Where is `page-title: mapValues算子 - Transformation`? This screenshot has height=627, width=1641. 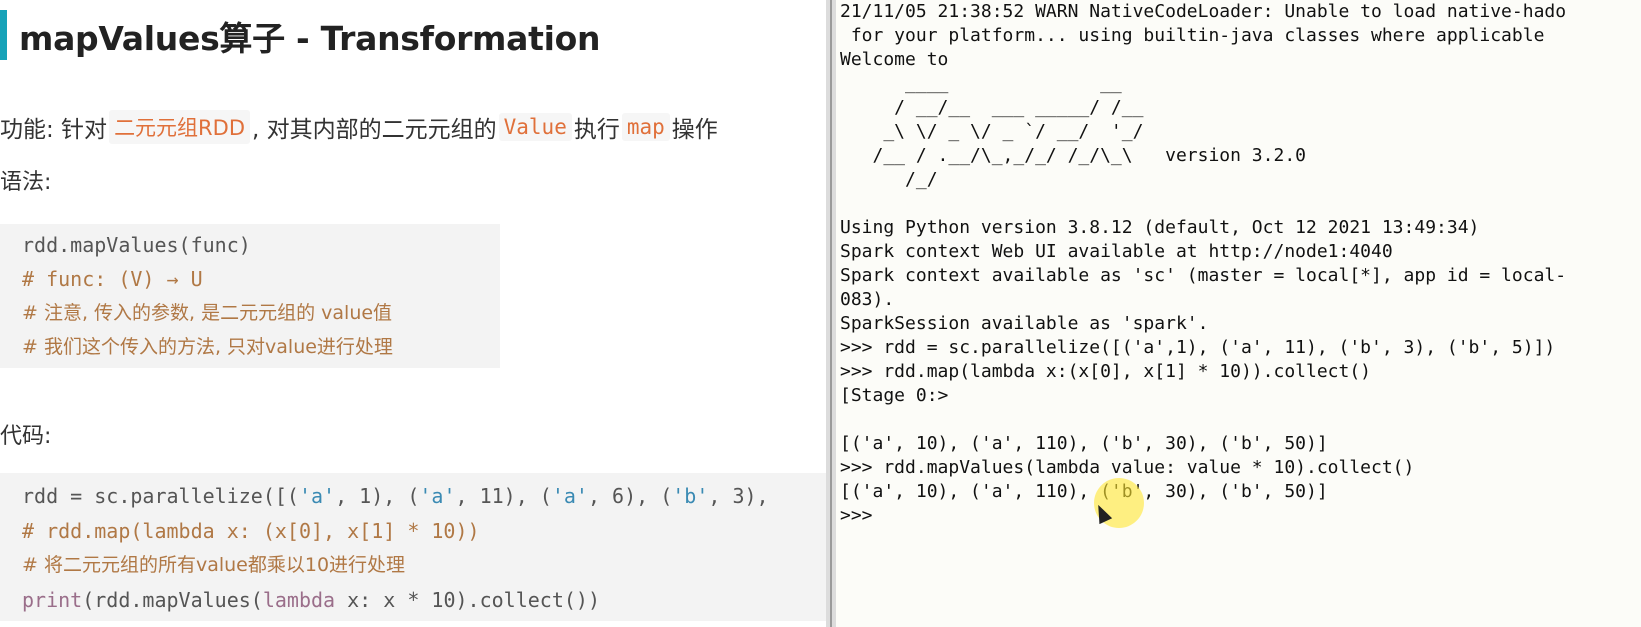 page-title: mapValues算子 - Transformation is located at coordinates (310, 38).